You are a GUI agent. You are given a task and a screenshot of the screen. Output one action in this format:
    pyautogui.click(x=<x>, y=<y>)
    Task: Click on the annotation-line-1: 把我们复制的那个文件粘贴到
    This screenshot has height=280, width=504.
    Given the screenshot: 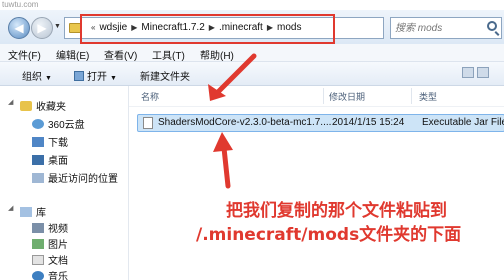 What is the action you would take?
    pyautogui.click(x=336, y=211)
    